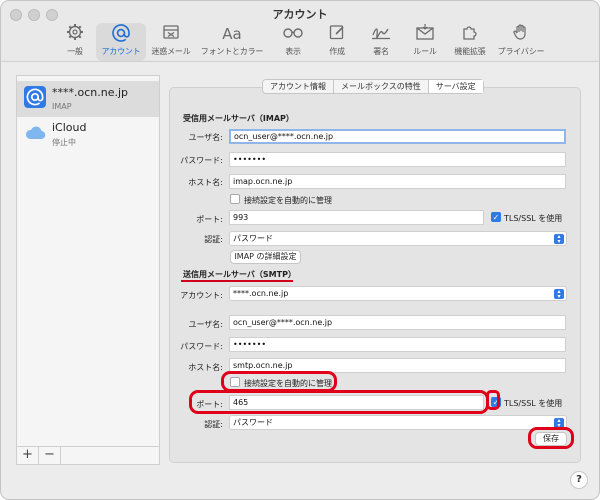 This screenshot has width=600, height=500. I want to click on account-row-icloud: iCloud 停止中, so click(88, 134).